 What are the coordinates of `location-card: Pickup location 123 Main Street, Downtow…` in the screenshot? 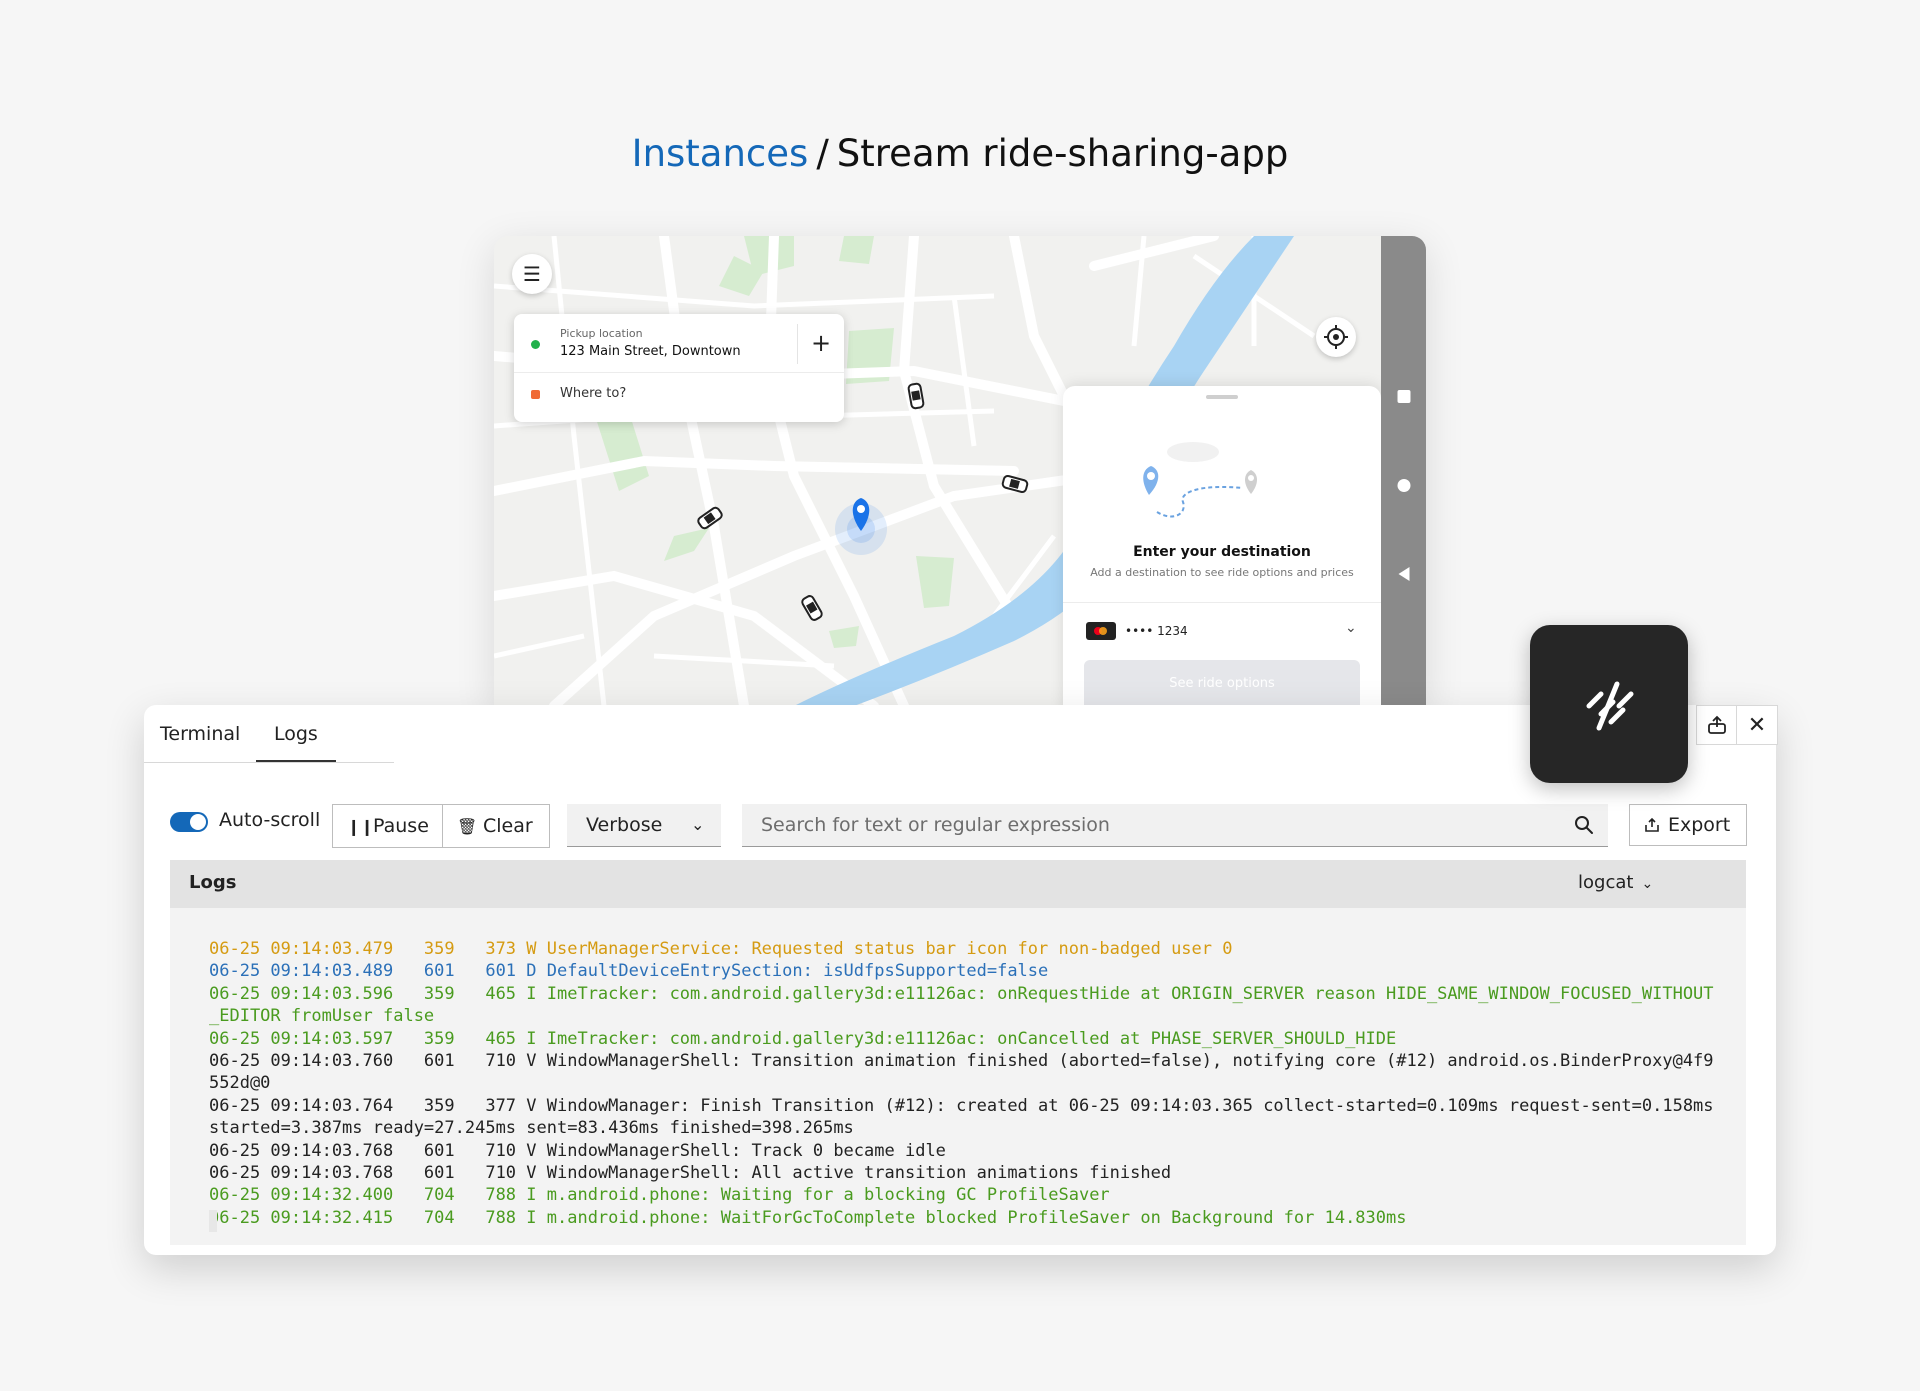 It's located at (679, 368).